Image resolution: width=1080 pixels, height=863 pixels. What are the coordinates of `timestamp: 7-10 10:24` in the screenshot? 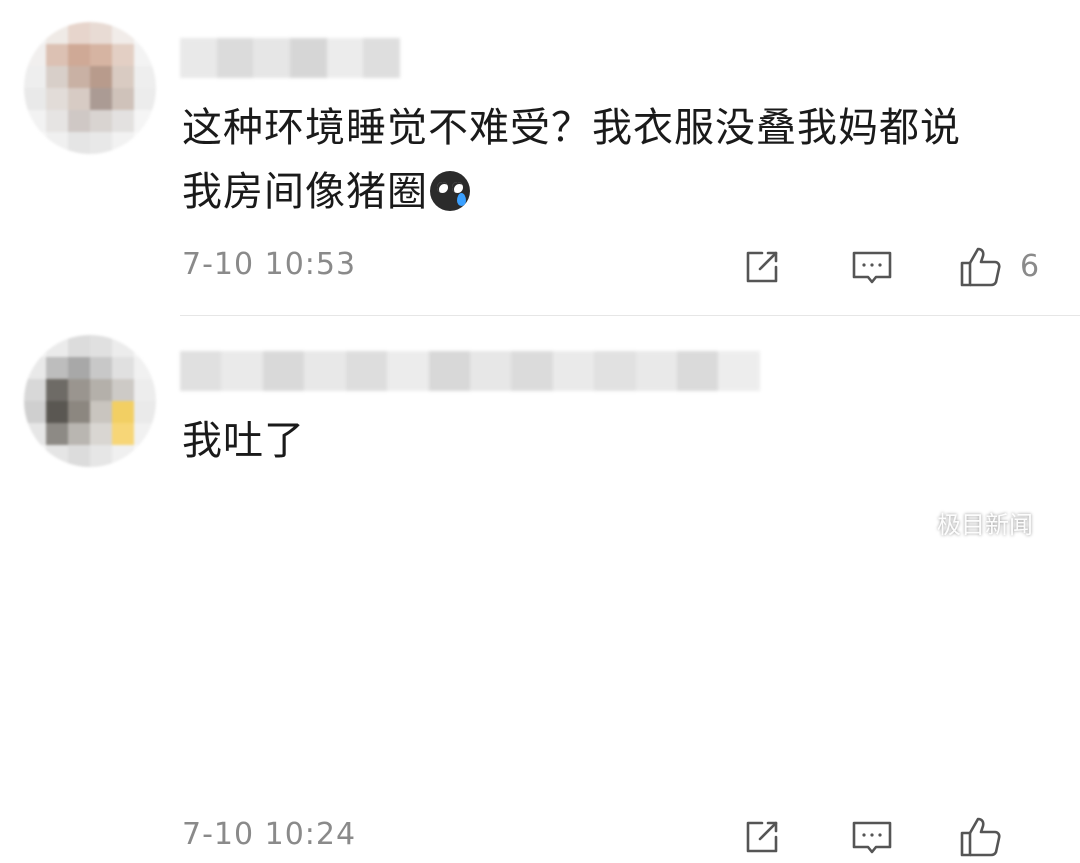 It's located at (269, 834).